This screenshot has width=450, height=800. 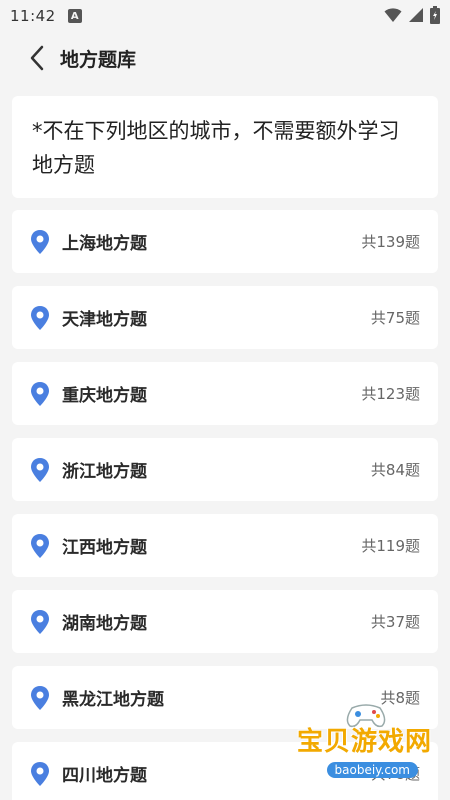 What do you see at coordinates (104, 244) in the screenshot?
I see `region-name: 上海地方题` at bounding box center [104, 244].